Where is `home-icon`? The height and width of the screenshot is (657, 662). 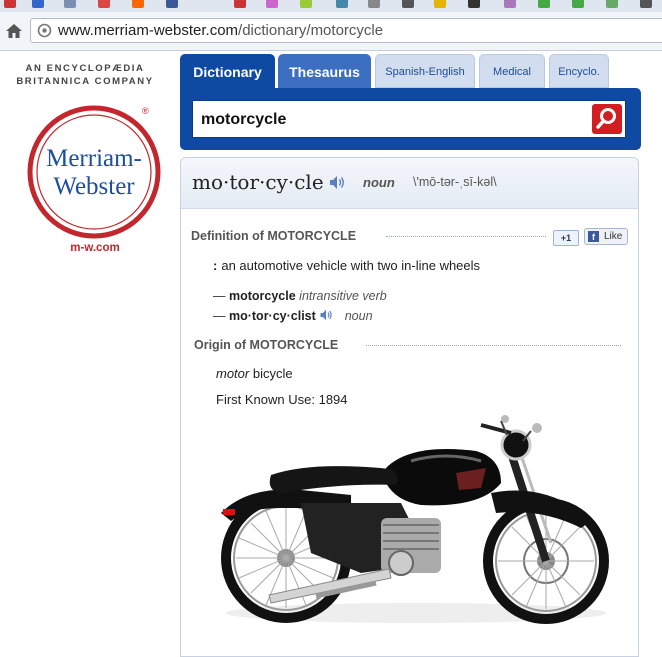 home-icon is located at coordinates (14, 31).